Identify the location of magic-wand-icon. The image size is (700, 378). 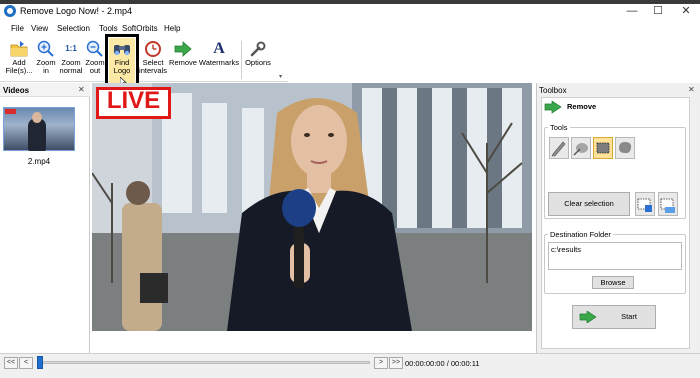
(580, 149).